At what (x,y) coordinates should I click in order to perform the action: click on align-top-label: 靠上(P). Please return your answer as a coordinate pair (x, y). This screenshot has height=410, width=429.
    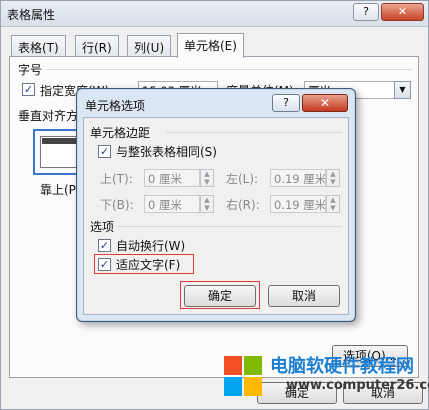
    Looking at the image, I should click on (60, 190).